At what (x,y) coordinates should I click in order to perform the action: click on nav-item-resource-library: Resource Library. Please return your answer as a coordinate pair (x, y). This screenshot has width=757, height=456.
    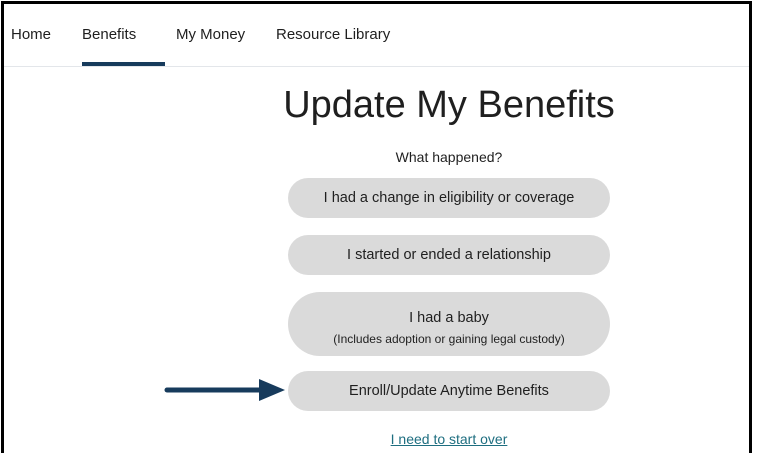
    Looking at the image, I should click on (333, 34).